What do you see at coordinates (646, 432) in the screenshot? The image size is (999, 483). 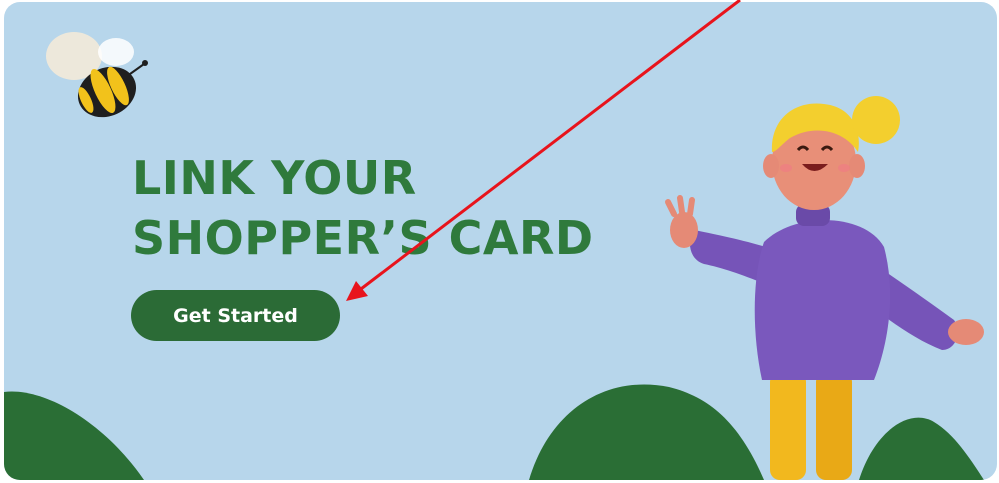 I see `center-hill` at bounding box center [646, 432].